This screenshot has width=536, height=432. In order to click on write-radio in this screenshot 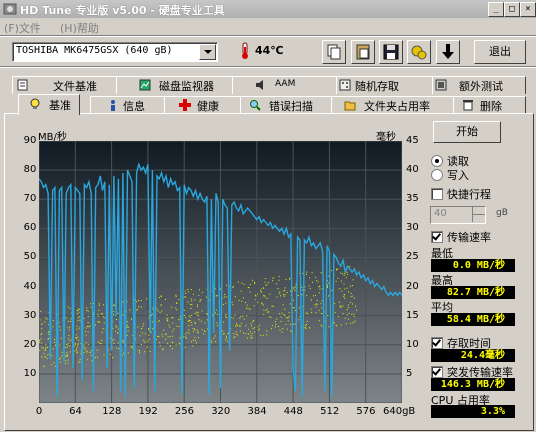, I will do `click(437, 175)`.